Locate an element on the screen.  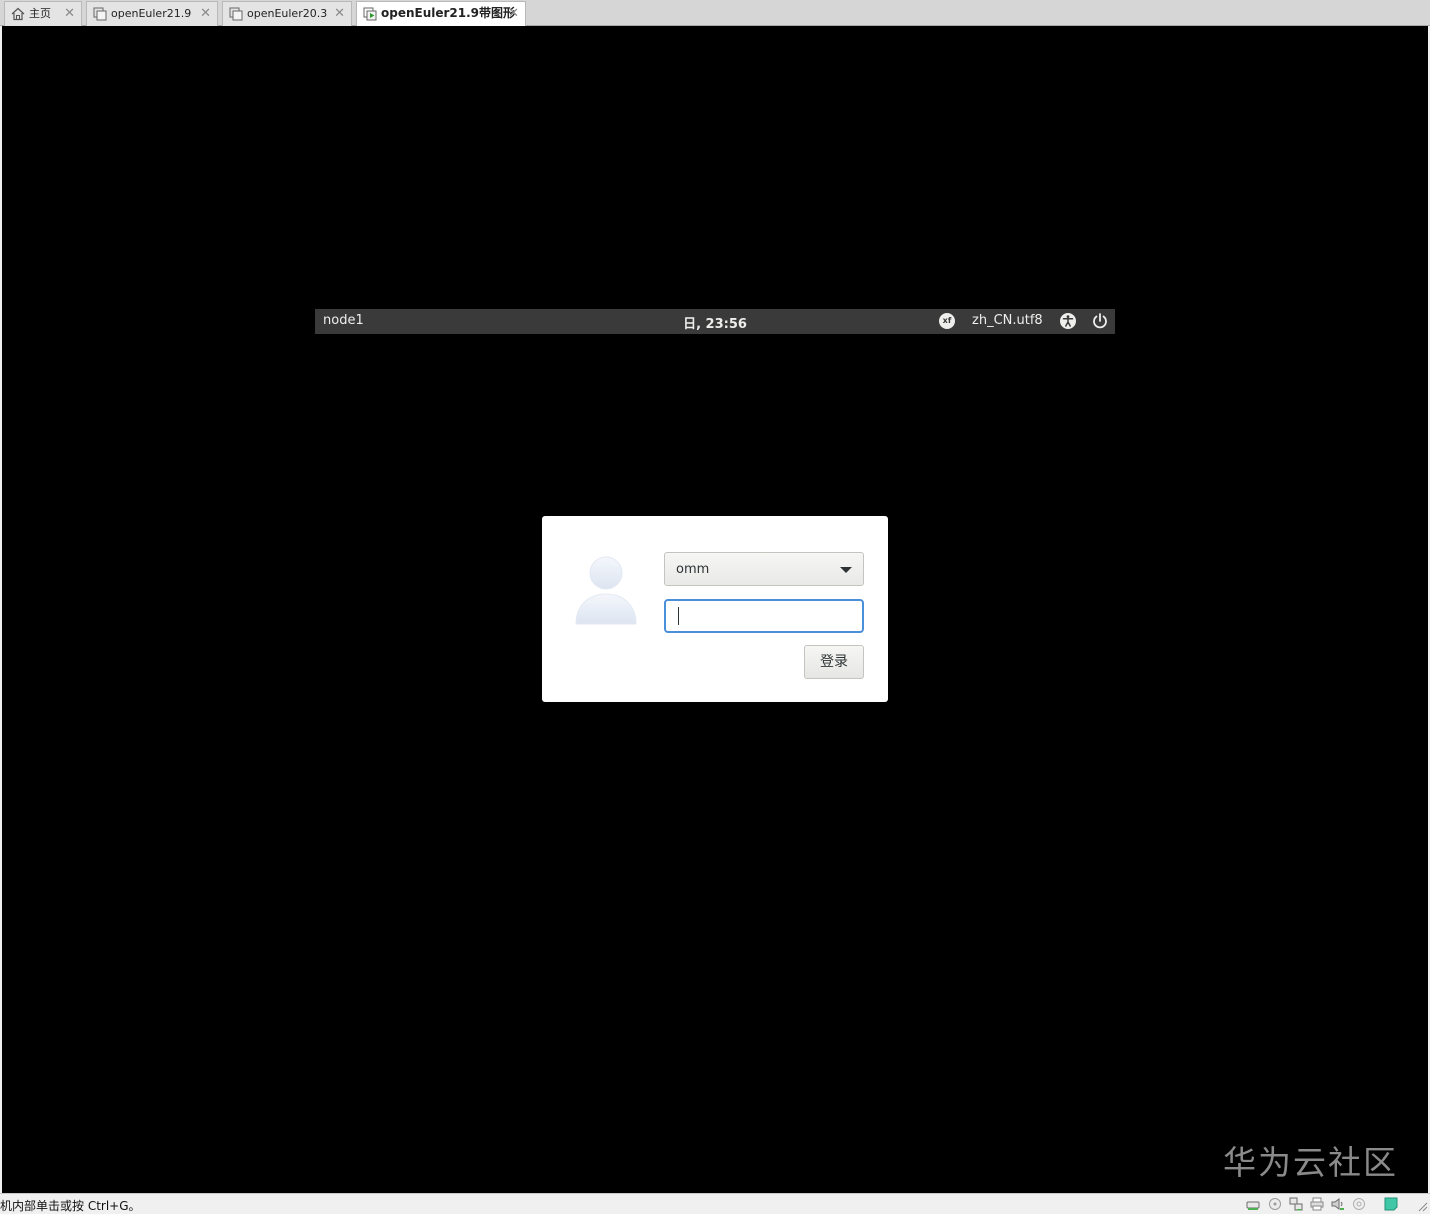
status-message: 机内部单击或按 Ctrl+G。 is located at coordinates (70, 1206).